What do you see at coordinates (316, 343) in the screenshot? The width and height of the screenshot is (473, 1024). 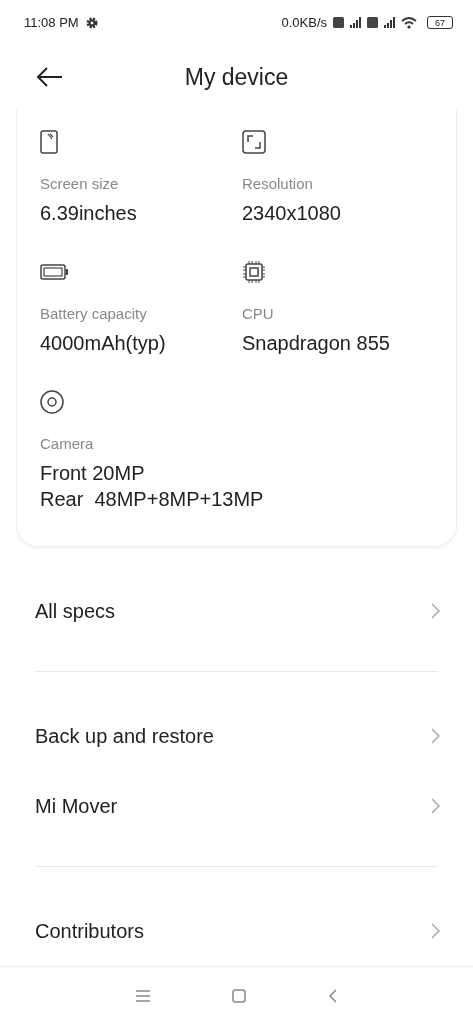 I see `spec-value: Snapdragon 855` at bounding box center [316, 343].